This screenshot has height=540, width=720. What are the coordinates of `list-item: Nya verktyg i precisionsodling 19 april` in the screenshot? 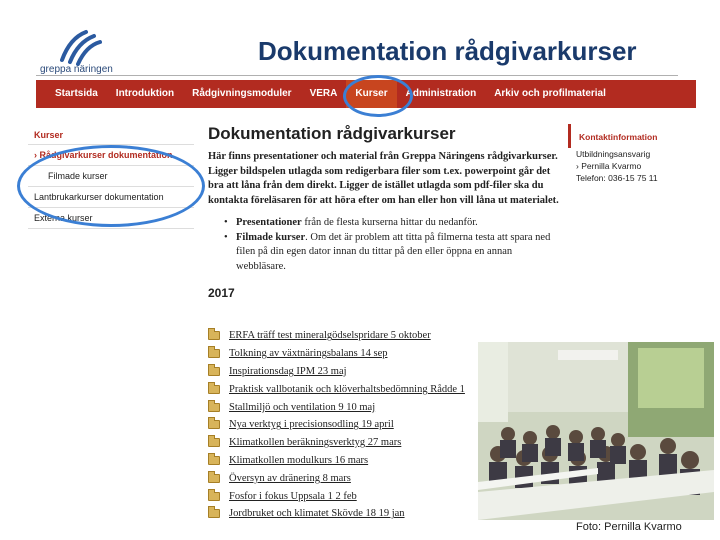 It's located at (345, 425).